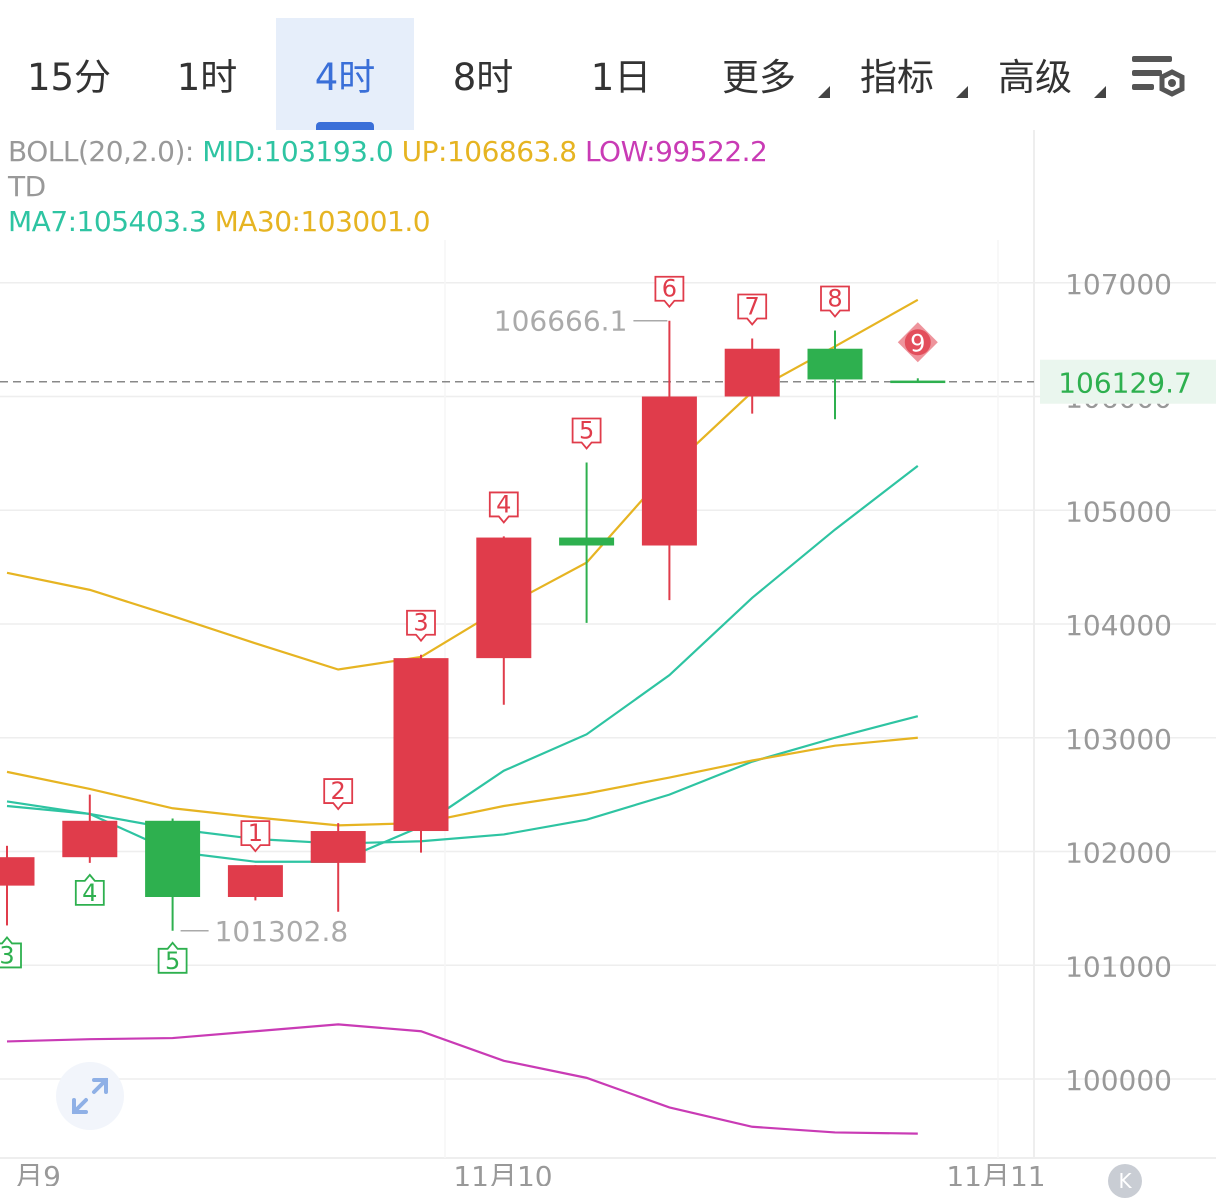  What do you see at coordinates (1118, 739) in the screenshot?
I see `y-tick-label: 103000` at bounding box center [1118, 739].